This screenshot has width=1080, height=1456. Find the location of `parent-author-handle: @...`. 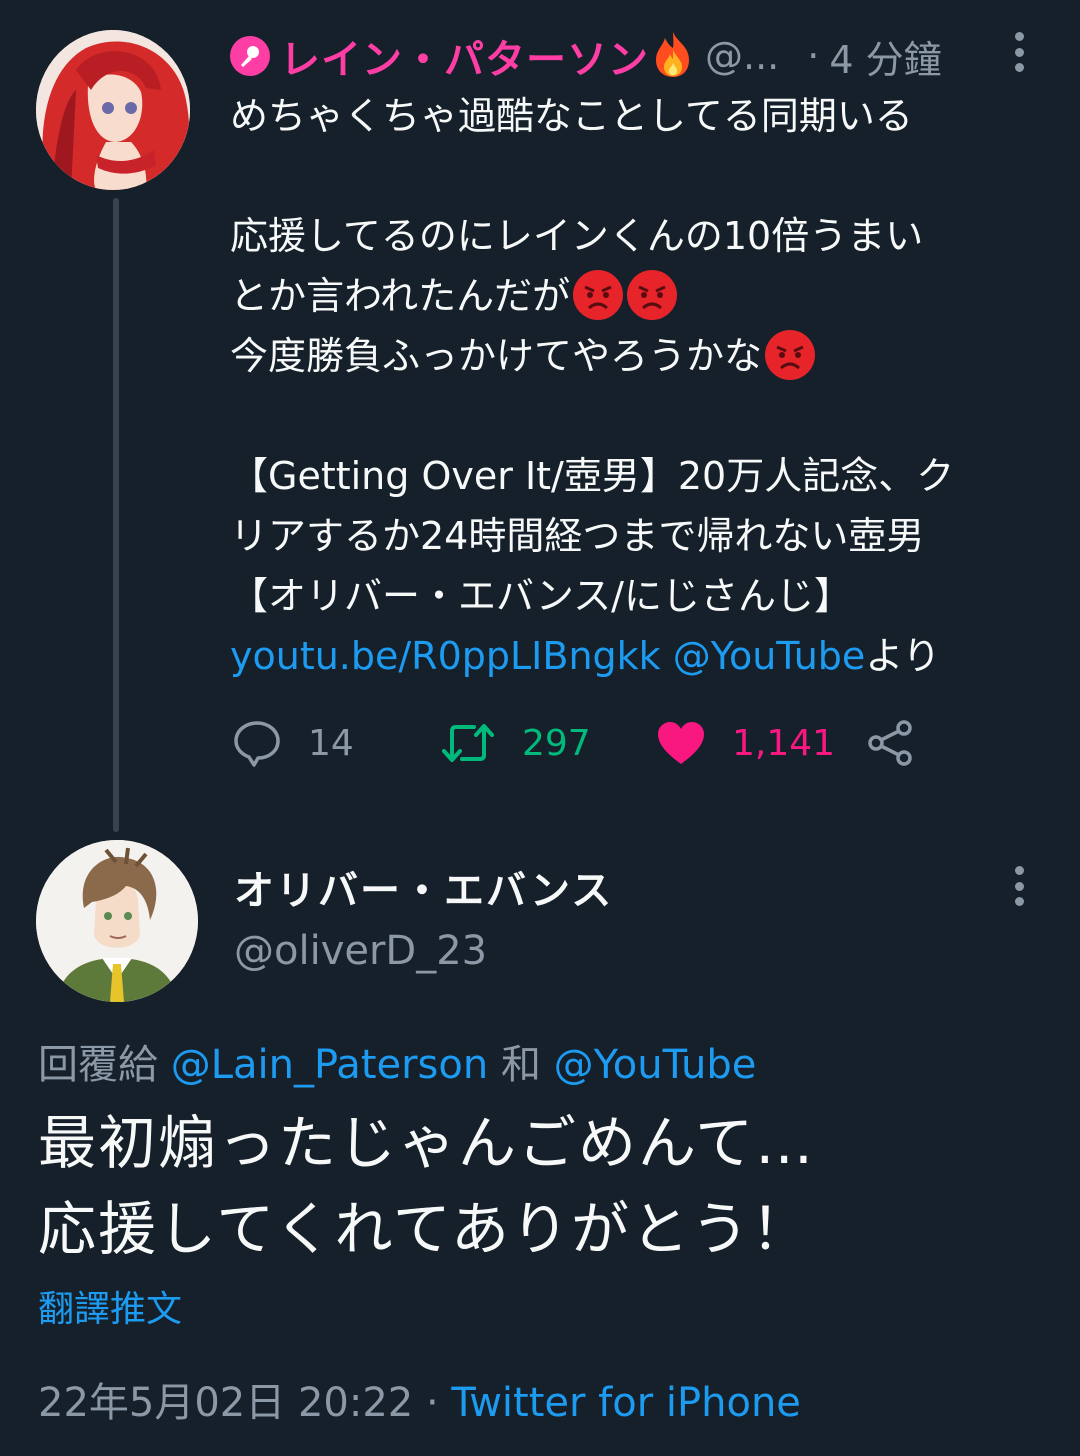

parent-author-handle: @... is located at coordinates (742, 56).